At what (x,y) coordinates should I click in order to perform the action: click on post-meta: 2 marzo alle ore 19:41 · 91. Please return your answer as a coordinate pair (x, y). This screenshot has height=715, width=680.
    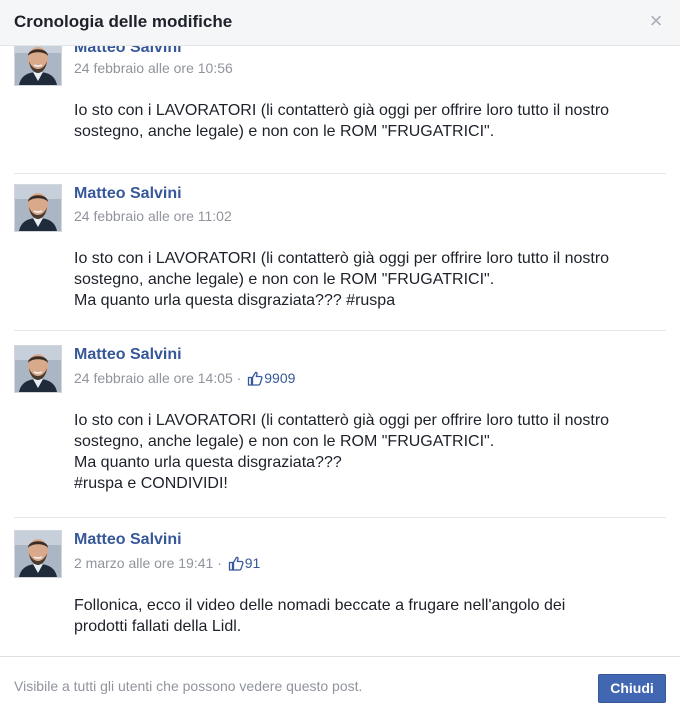
    Looking at the image, I should click on (167, 563).